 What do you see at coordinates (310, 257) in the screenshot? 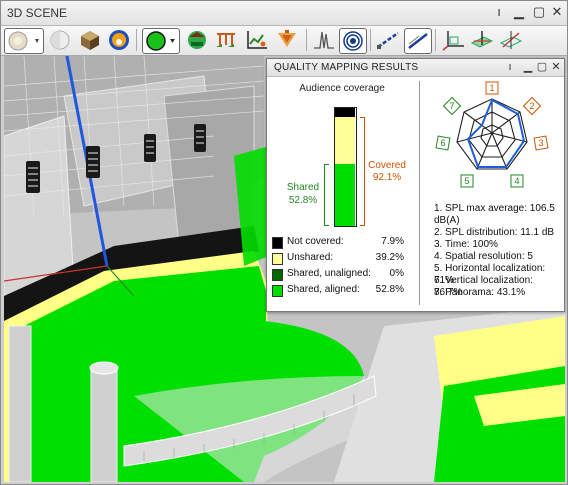
I see `legend-name: Unshared:` at bounding box center [310, 257].